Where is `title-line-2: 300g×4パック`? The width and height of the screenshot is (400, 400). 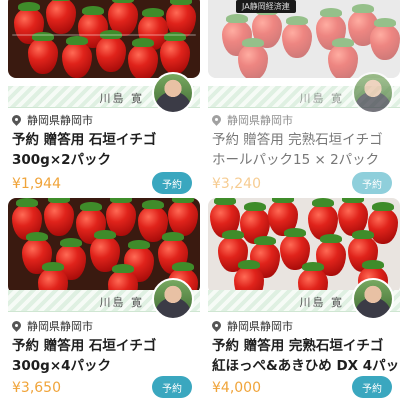 title-line-2: 300g×4パック is located at coordinates (62, 366).